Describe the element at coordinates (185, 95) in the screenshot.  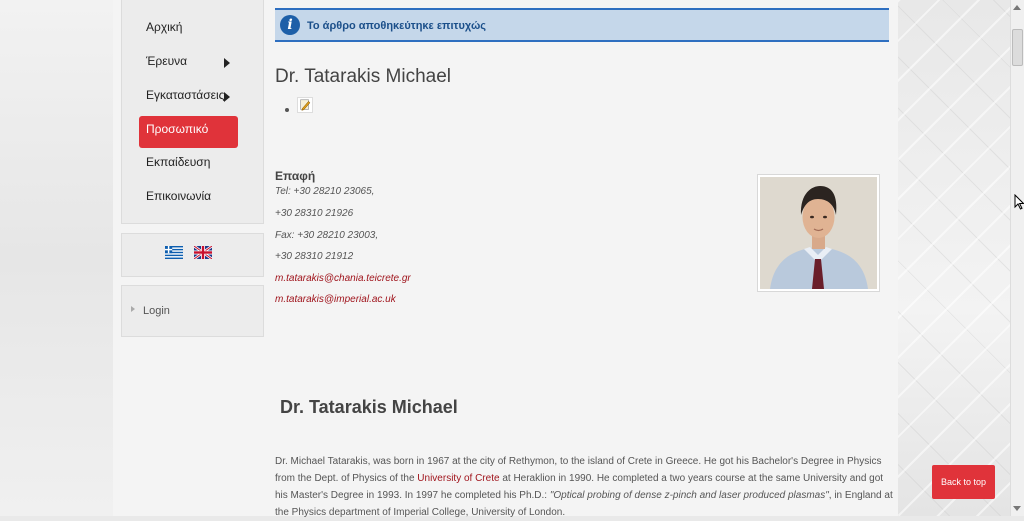
I see `menu-item-facilities: Εγκαταστάσεις` at that location.